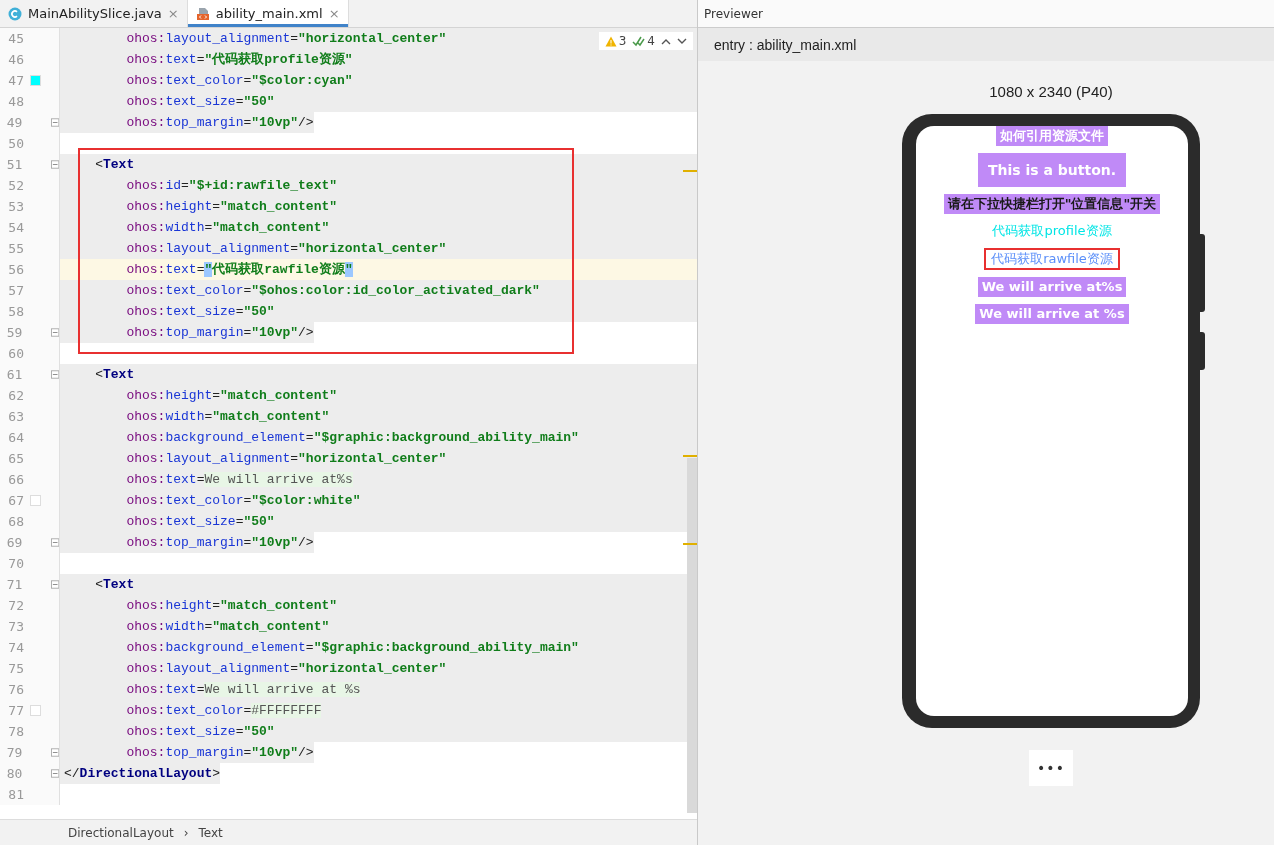 Image resolution: width=1274 pixels, height=845 pixels. Describe the element at coordinates (14, 542) in the screenshot. I see `line-number: 69` at that location.